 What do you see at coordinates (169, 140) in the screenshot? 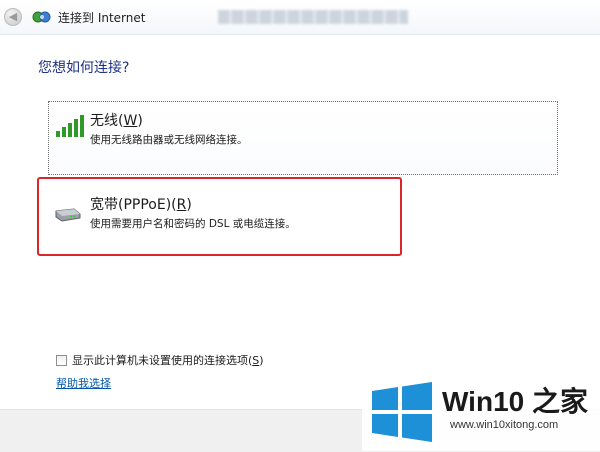
I see `wireless-option-description: 使用无线路由器或无线网络连接。` at bounding box center [169, 140].